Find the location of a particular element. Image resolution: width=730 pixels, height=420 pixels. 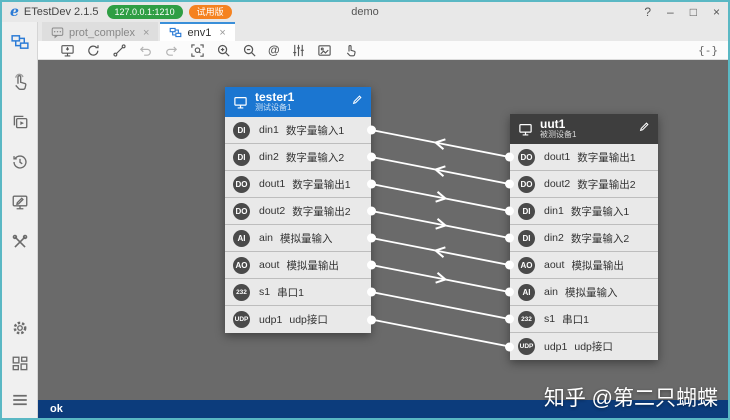

minimize-button: – is located at coordinates (670, 12).